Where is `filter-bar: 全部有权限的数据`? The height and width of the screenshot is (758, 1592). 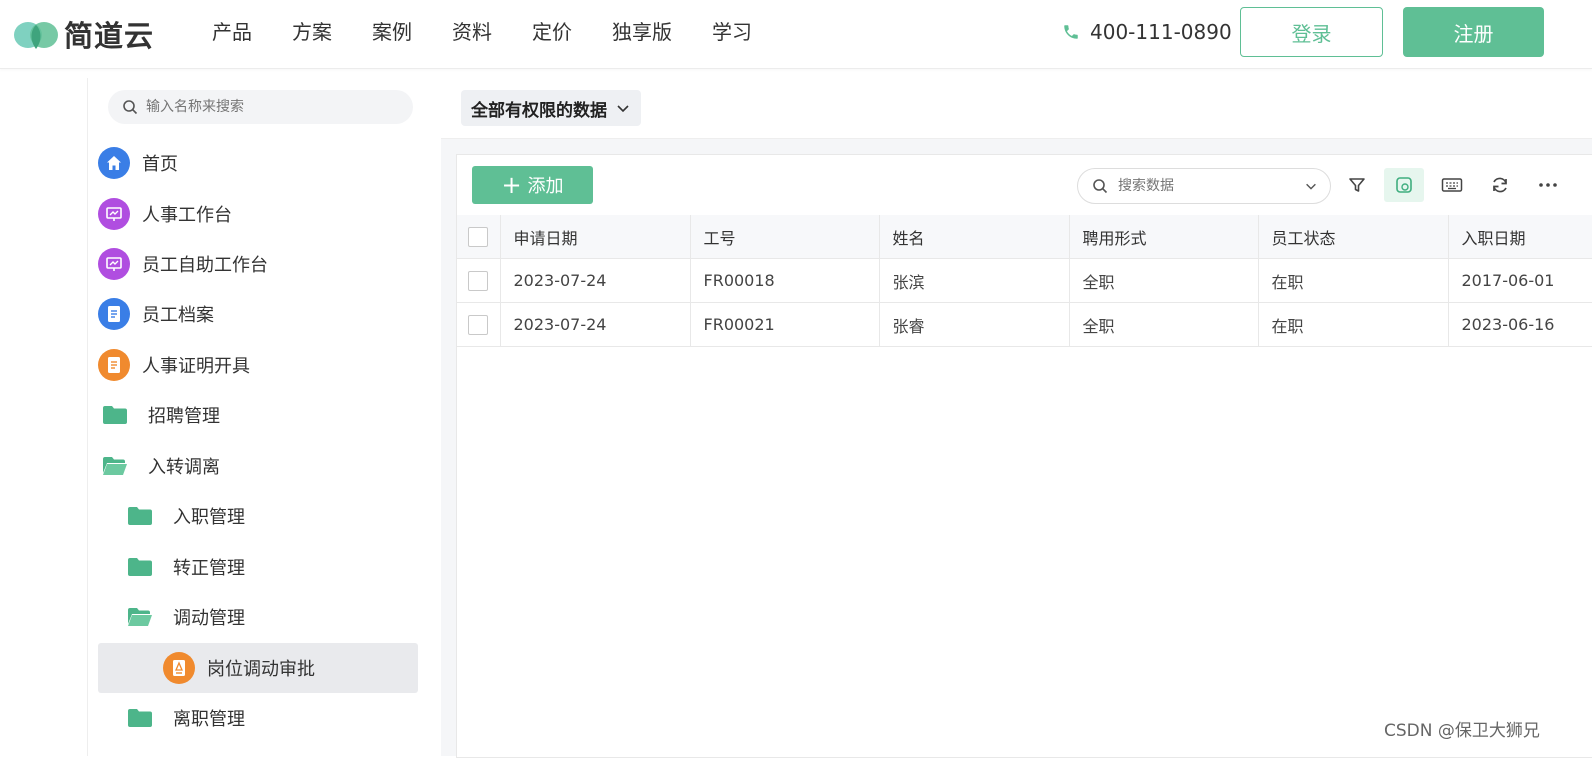
filter-bar: 全部有权限的数据 is located at coordinates (1016, 108).